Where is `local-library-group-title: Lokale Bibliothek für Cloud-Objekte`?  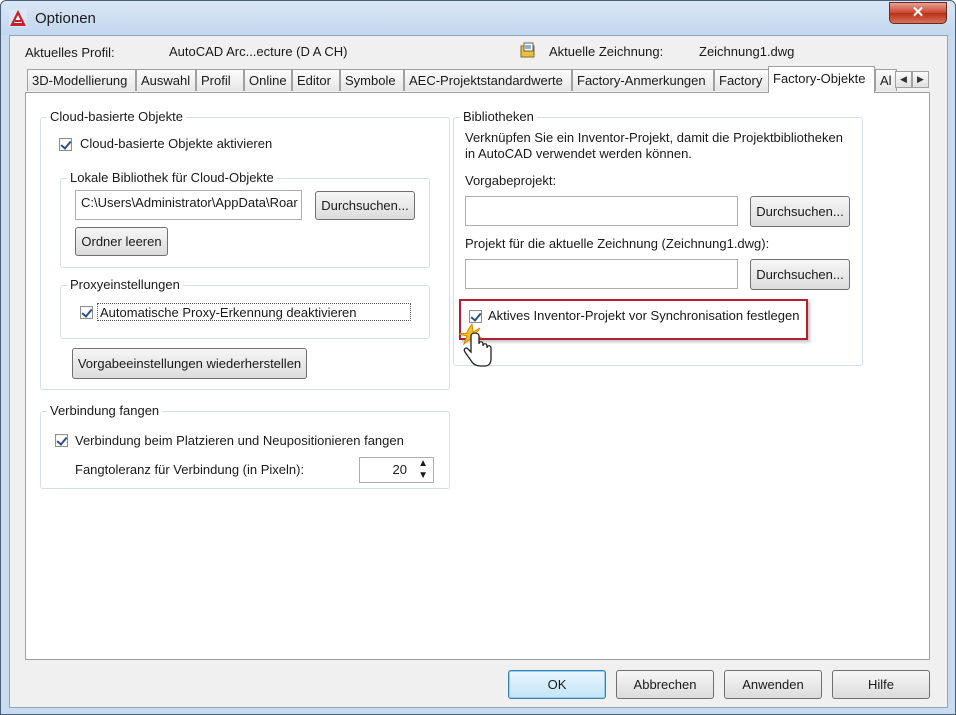
local-library-group-title: Lokale Bibliothek für Cloud-Objekte is located at coordinates (172, 177).